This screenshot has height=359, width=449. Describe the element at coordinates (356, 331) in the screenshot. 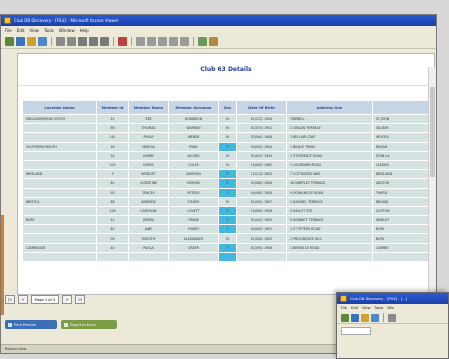

I see `secondary-input-field` at that location.